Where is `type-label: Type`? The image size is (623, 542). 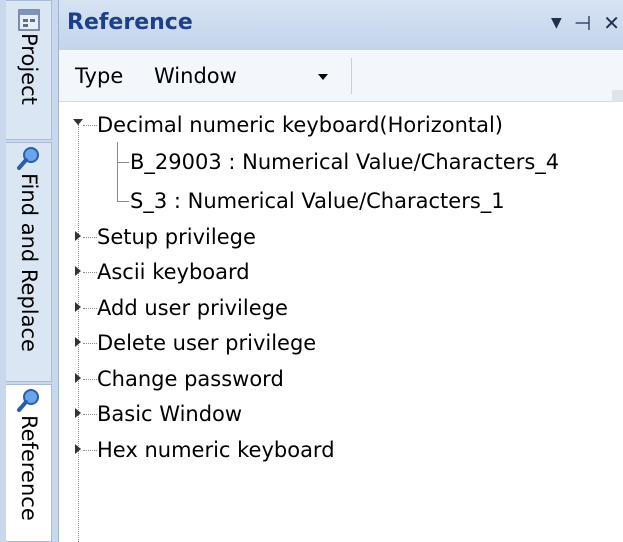
type-label: Type is located at coordinates (99, 76).